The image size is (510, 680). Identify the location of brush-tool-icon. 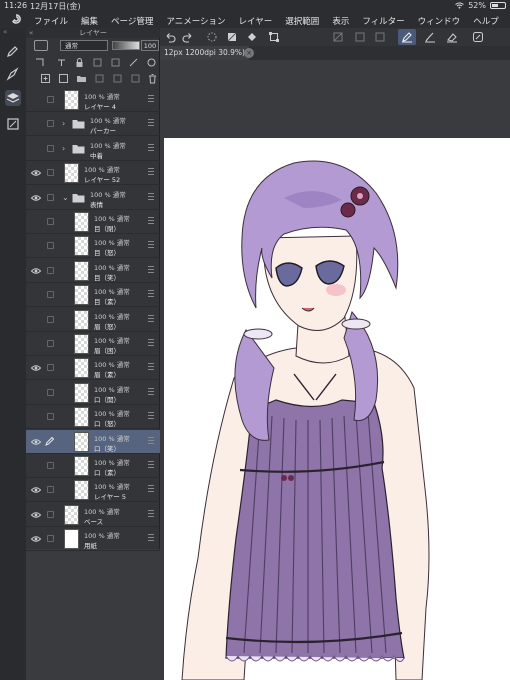
(430, 37).